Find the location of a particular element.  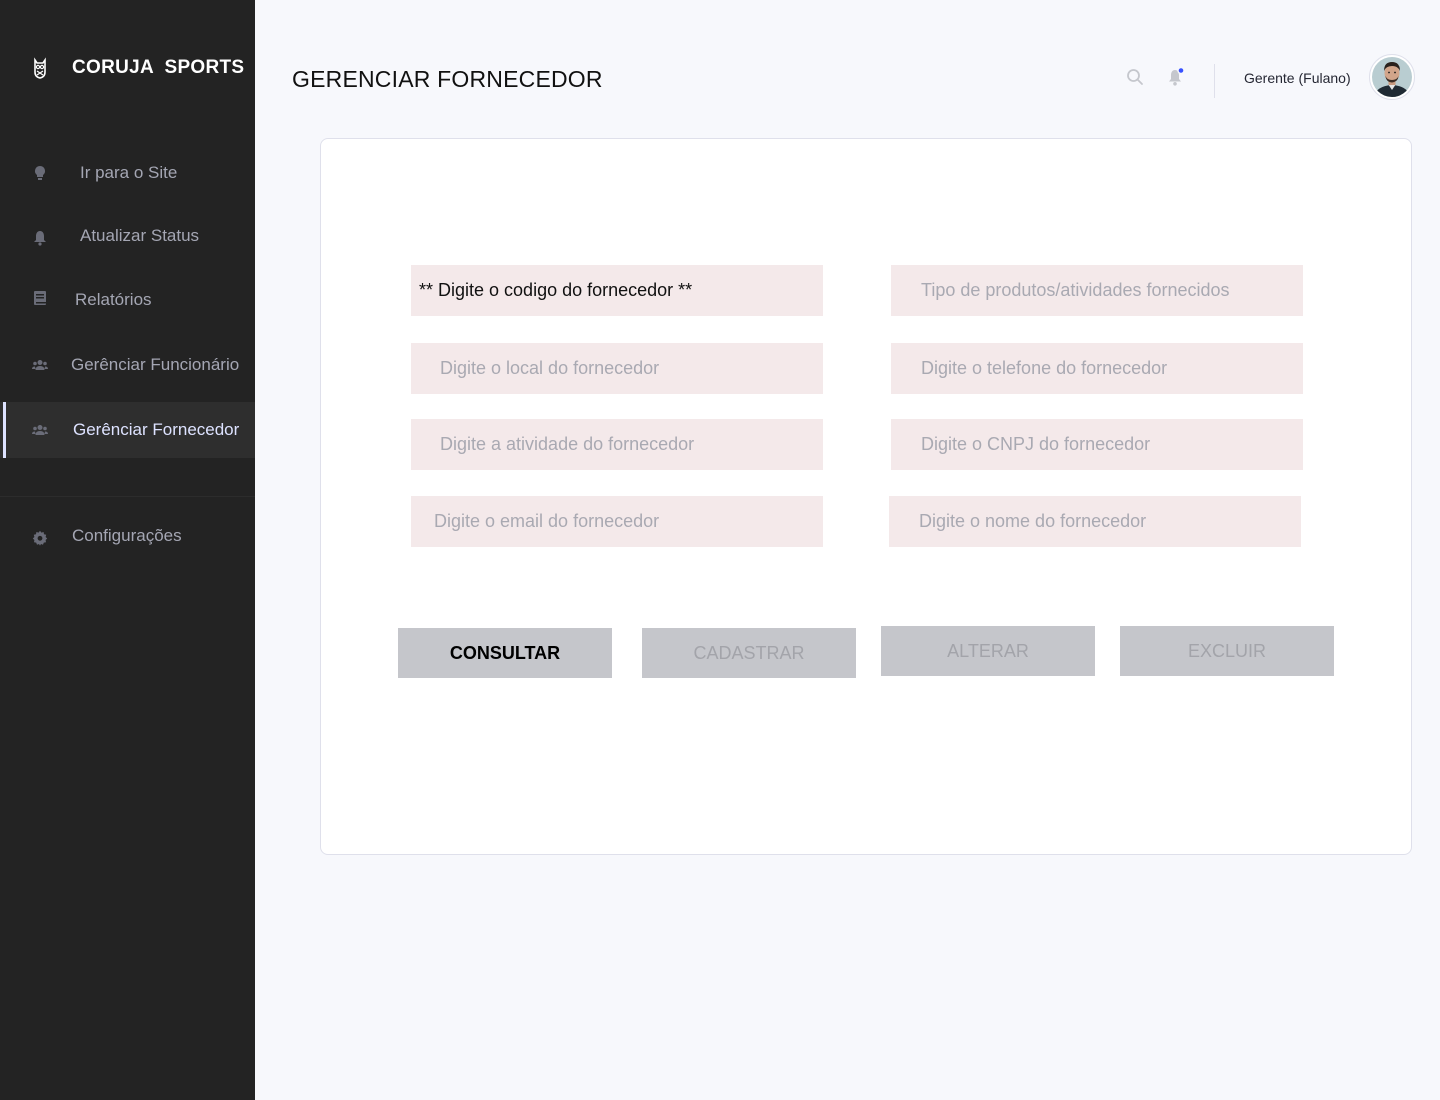

lightbulb-icon is located at coordinates (40, 173).